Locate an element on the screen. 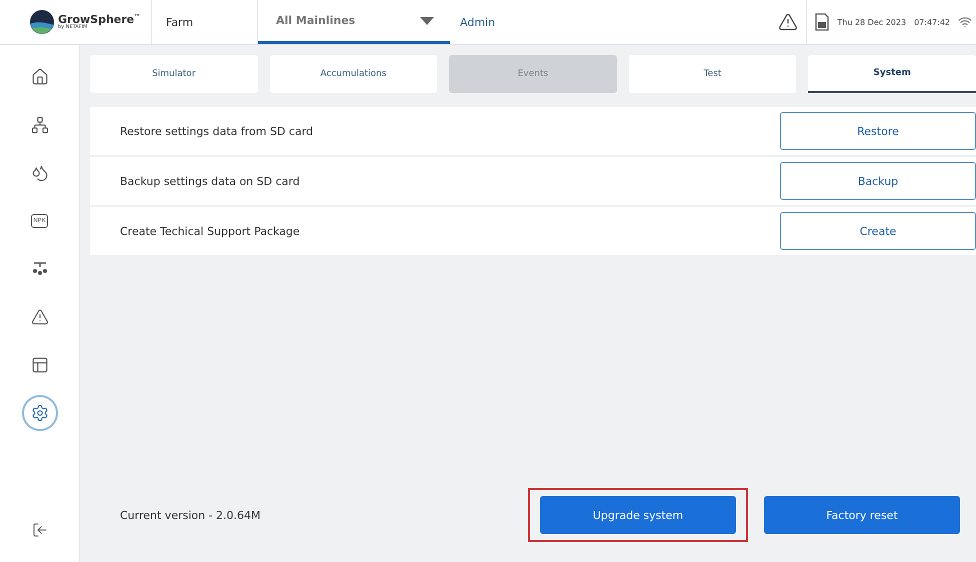  user-name: Admin is located at coordinates (477, 22).